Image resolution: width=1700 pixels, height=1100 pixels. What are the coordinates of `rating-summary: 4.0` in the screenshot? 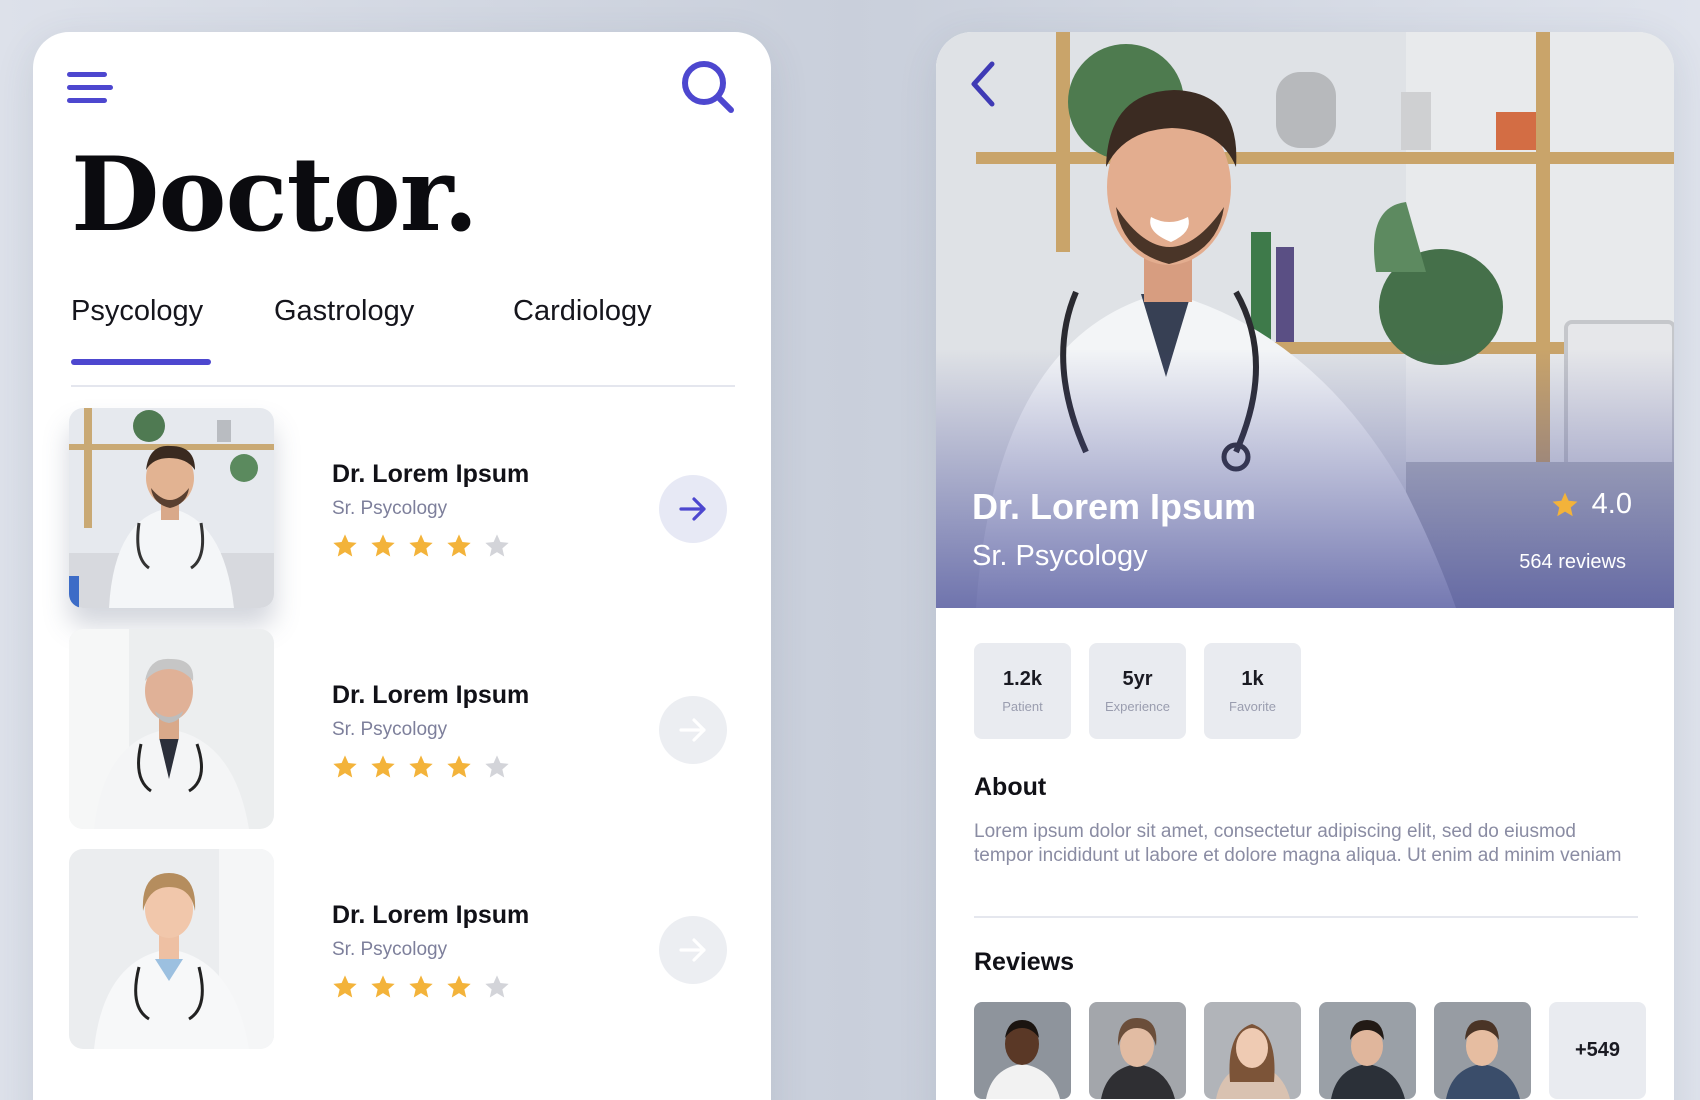 It's located at (1591, 504).